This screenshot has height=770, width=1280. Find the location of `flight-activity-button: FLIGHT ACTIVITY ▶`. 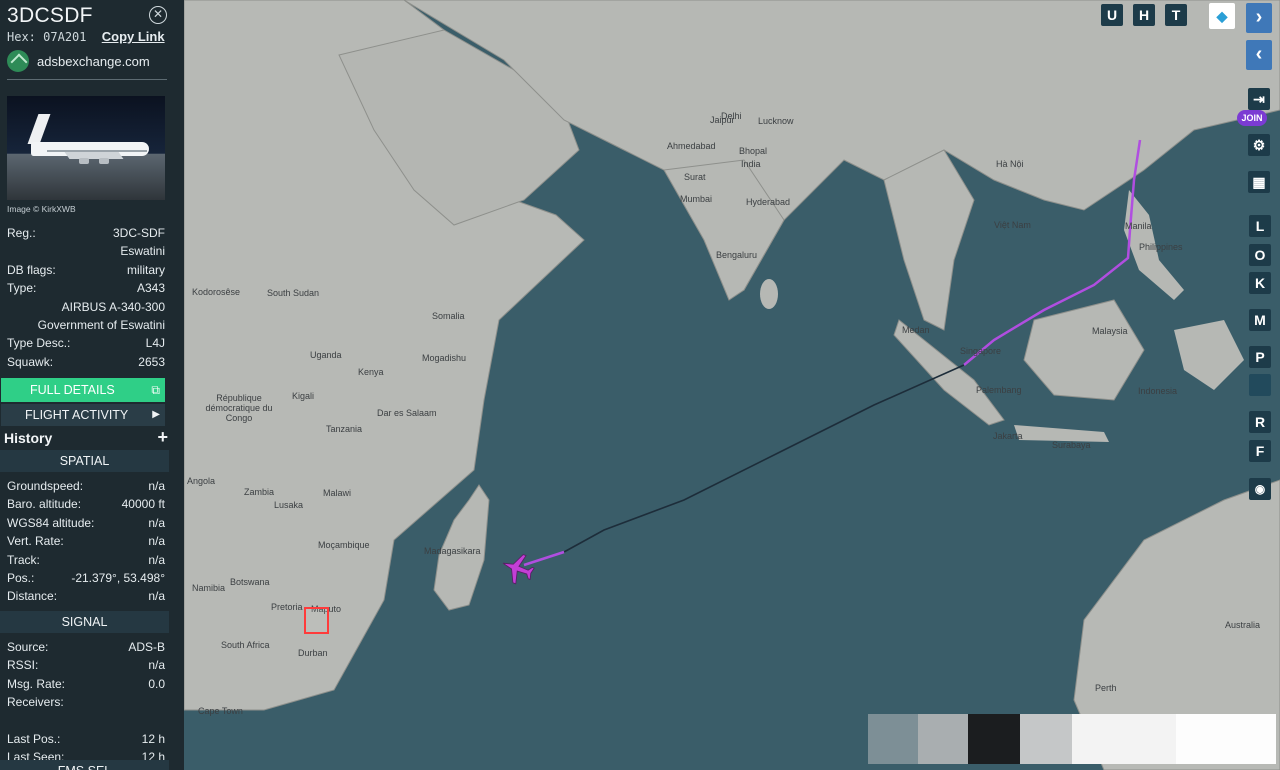

flight-activity-button: FLIGHT ACTIVITY ▶ is located at coordinates (83, 415).